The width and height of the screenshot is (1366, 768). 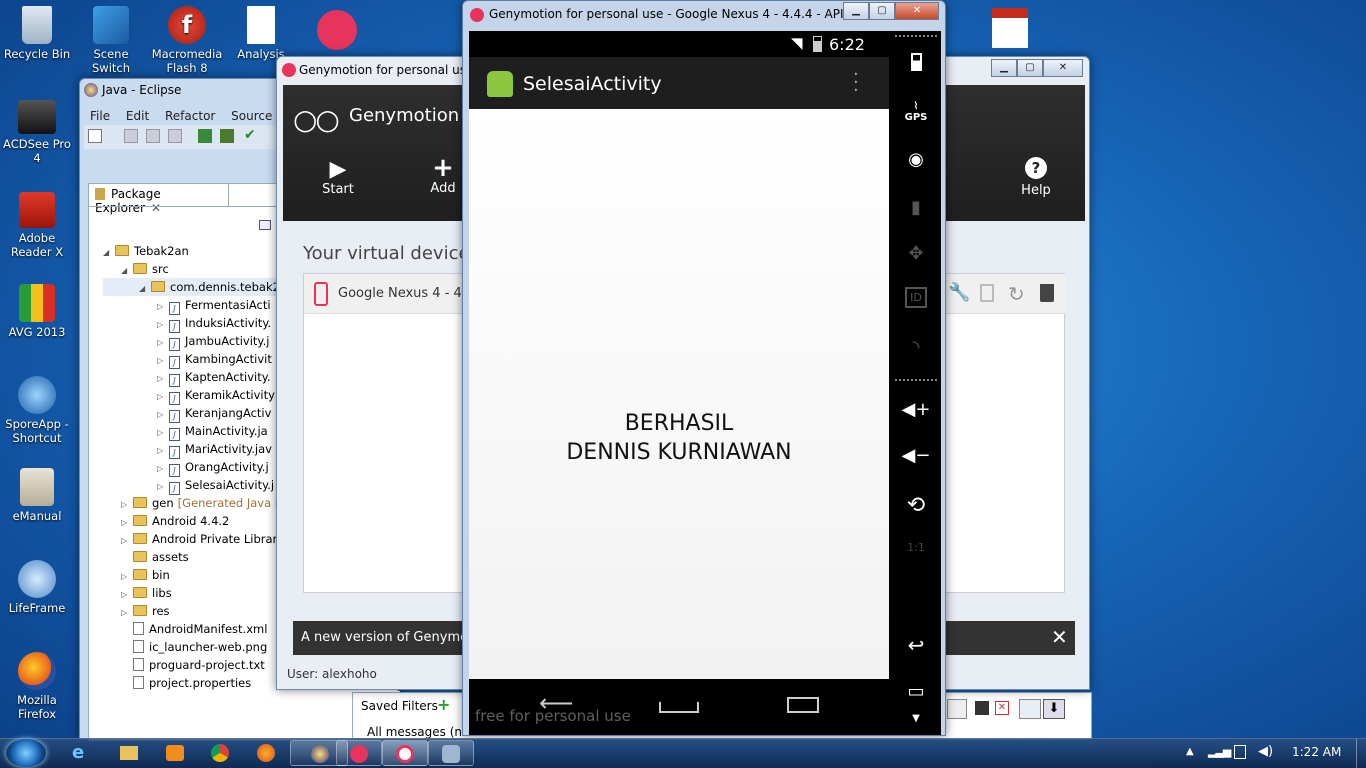 What do you see at coordinates (1059, 637) in the screenshot?
I see `close-notice-icon: ✕` at bounding box center [1059, 637].